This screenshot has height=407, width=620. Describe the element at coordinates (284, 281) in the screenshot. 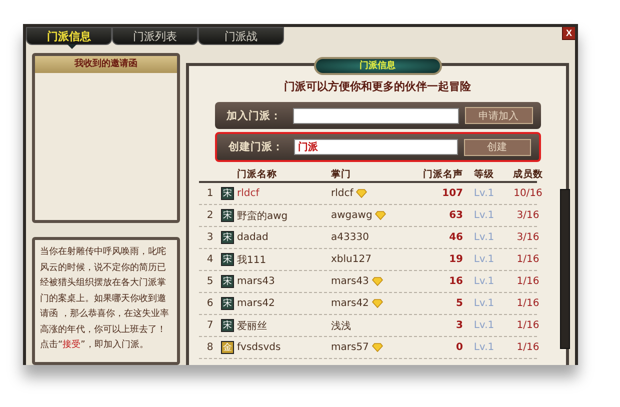

I see `guild-name: mars43` at that location.